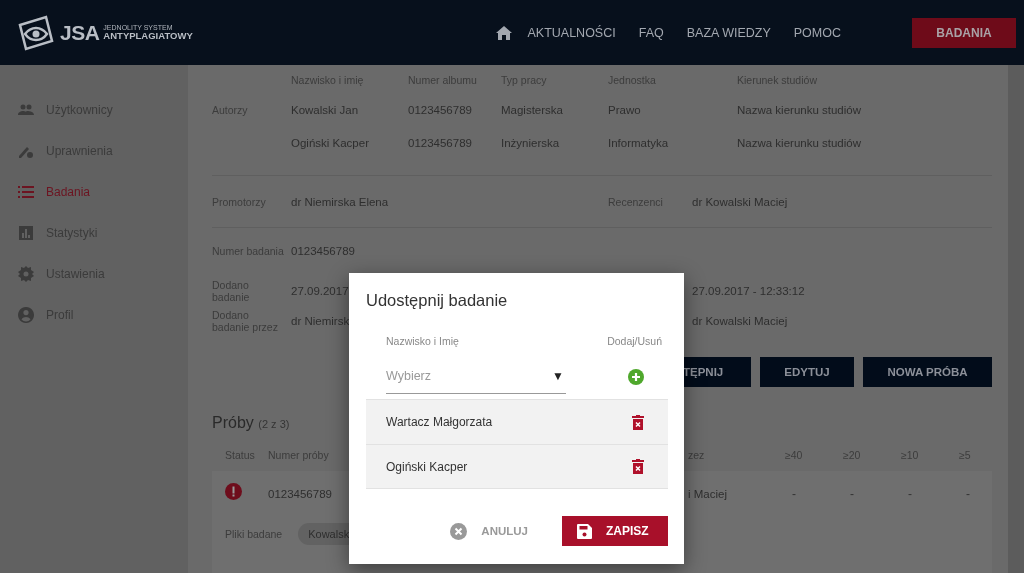 Image resolution: width=1024 pixels, height=573 pixels. Describe the element at coordinates (233, 491) in the screenshot. I see `error-icon` at that location.